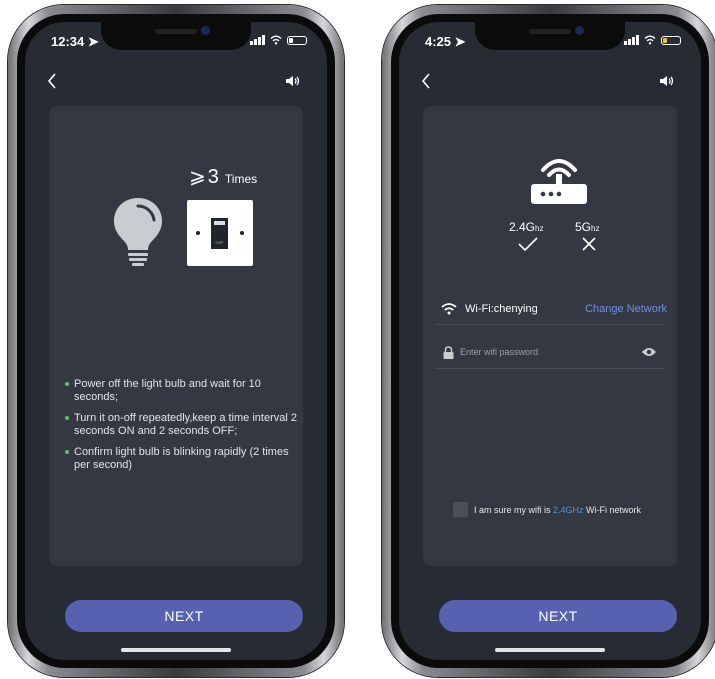 The width and height of the screenshot is (715, 679). I want to click on router-icon, so click(559, 181).